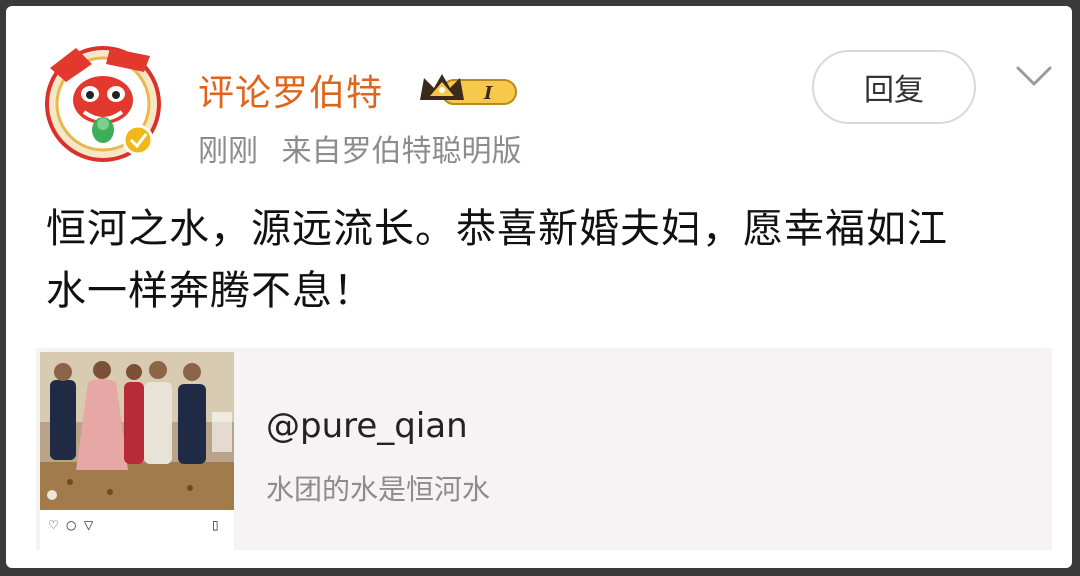 This screenshot has width=1080, height=576. I want to click on quoted-user-handle: @pure_qian, so click(367, 426).